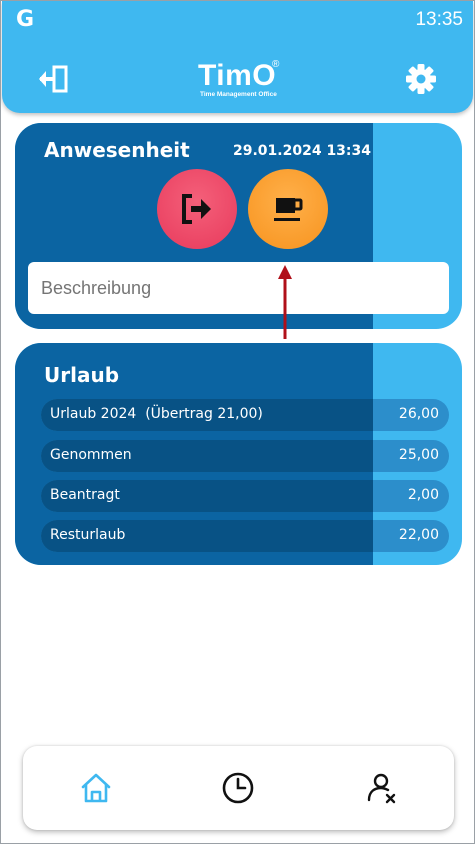  I want to click on vacation-row-total: Urlaub 2024 (Übertrag 21,00) 26,00, so click(245, 415).